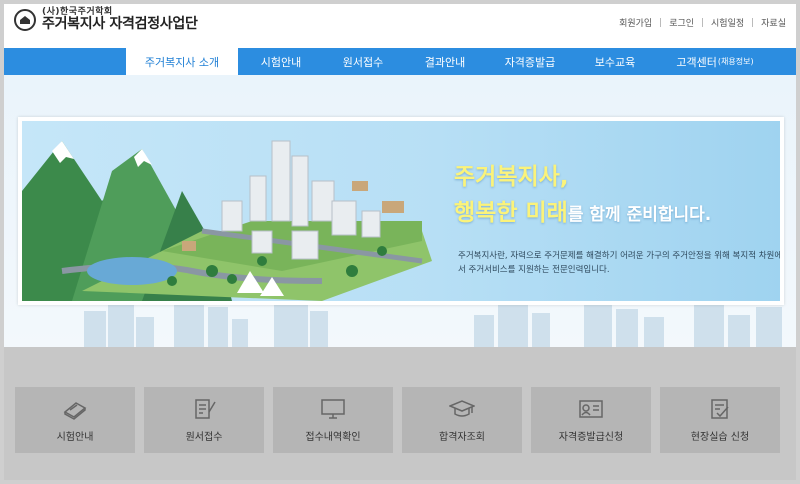  Describe the element at coordinates (490, 213) in the screenshot. I see `slogan-part: 행복한` at that location.